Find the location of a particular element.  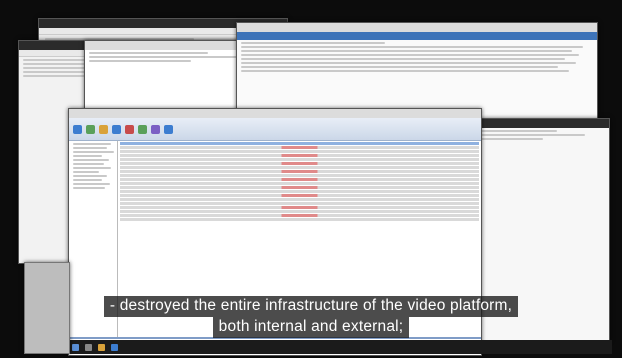

start-icon is located at coordinates (75, 347).